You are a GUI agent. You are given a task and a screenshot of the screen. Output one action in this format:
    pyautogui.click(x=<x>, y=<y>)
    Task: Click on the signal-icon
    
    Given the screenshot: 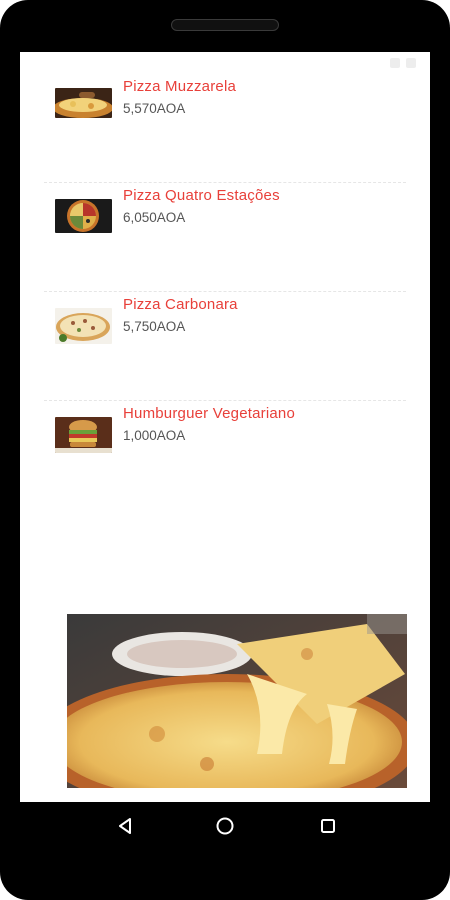 What is the action you would take?
    pyautogui.click(x=395, y=63)
    